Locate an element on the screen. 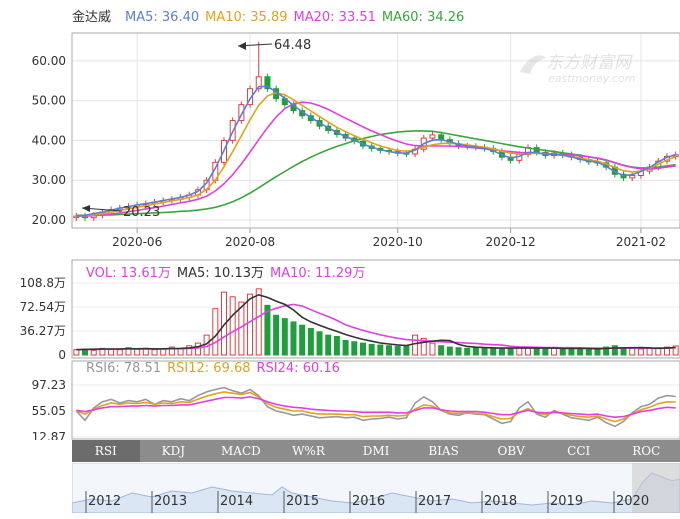 This screenshot has height=519, width=680. volume-ma-lines is located at coordinates (376, 322).